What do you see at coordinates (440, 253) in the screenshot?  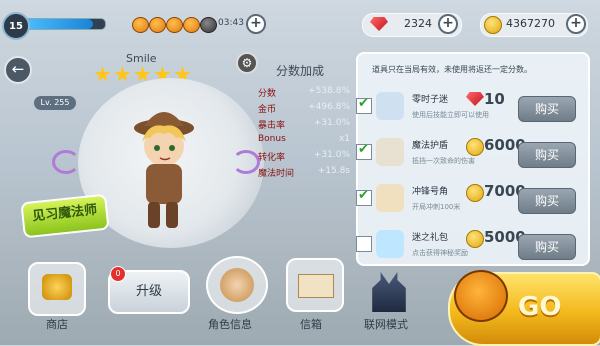 I see `item-description: 点击获得神秘奖励` at bounding box center [440, 253].